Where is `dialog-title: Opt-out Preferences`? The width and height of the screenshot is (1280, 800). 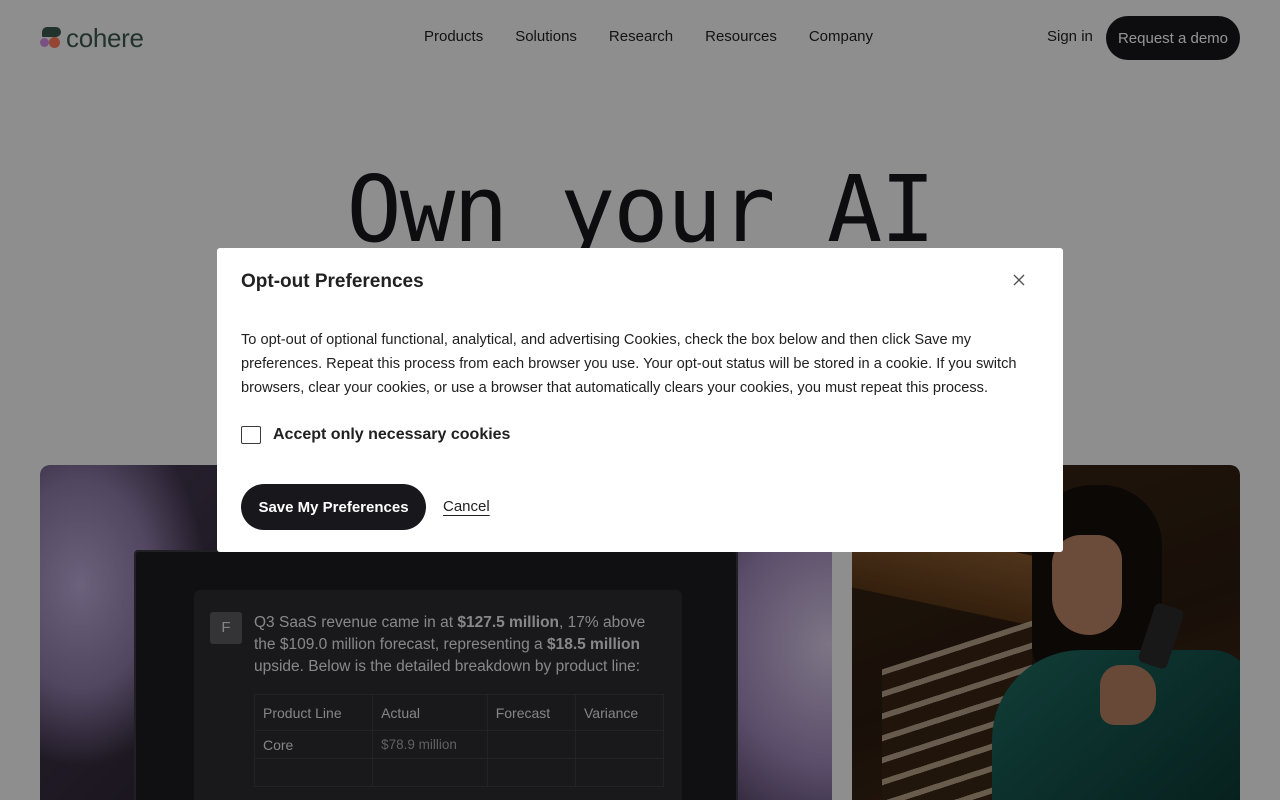 dialog-title: Opt-out Preferences is located at coordinates (332, 281).